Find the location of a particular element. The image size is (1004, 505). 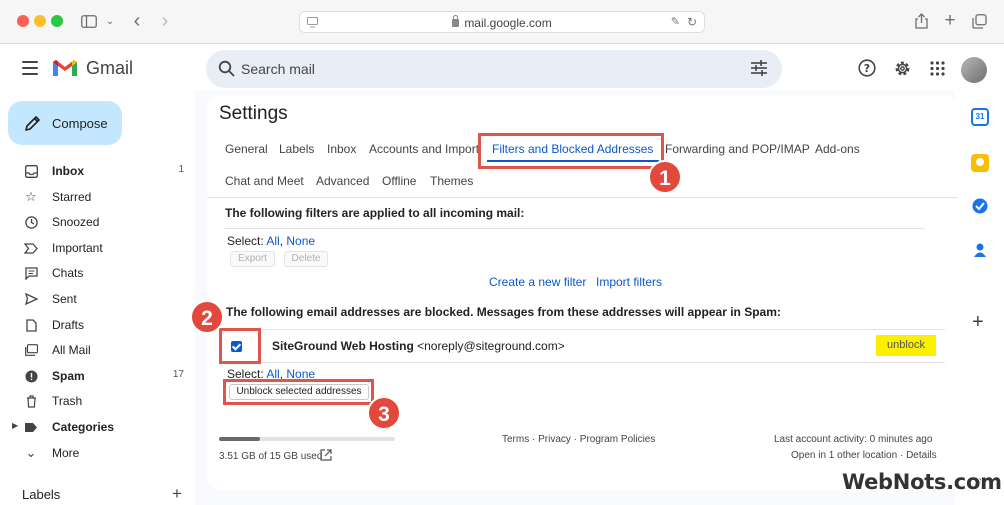

lock-icon is located at coordinates (456, 21).